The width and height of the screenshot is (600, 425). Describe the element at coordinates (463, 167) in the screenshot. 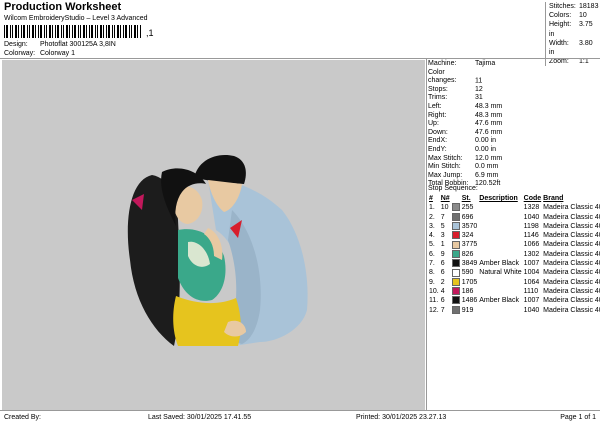

I see `info-row: Min Stitch: 0.0 mm` at that location.